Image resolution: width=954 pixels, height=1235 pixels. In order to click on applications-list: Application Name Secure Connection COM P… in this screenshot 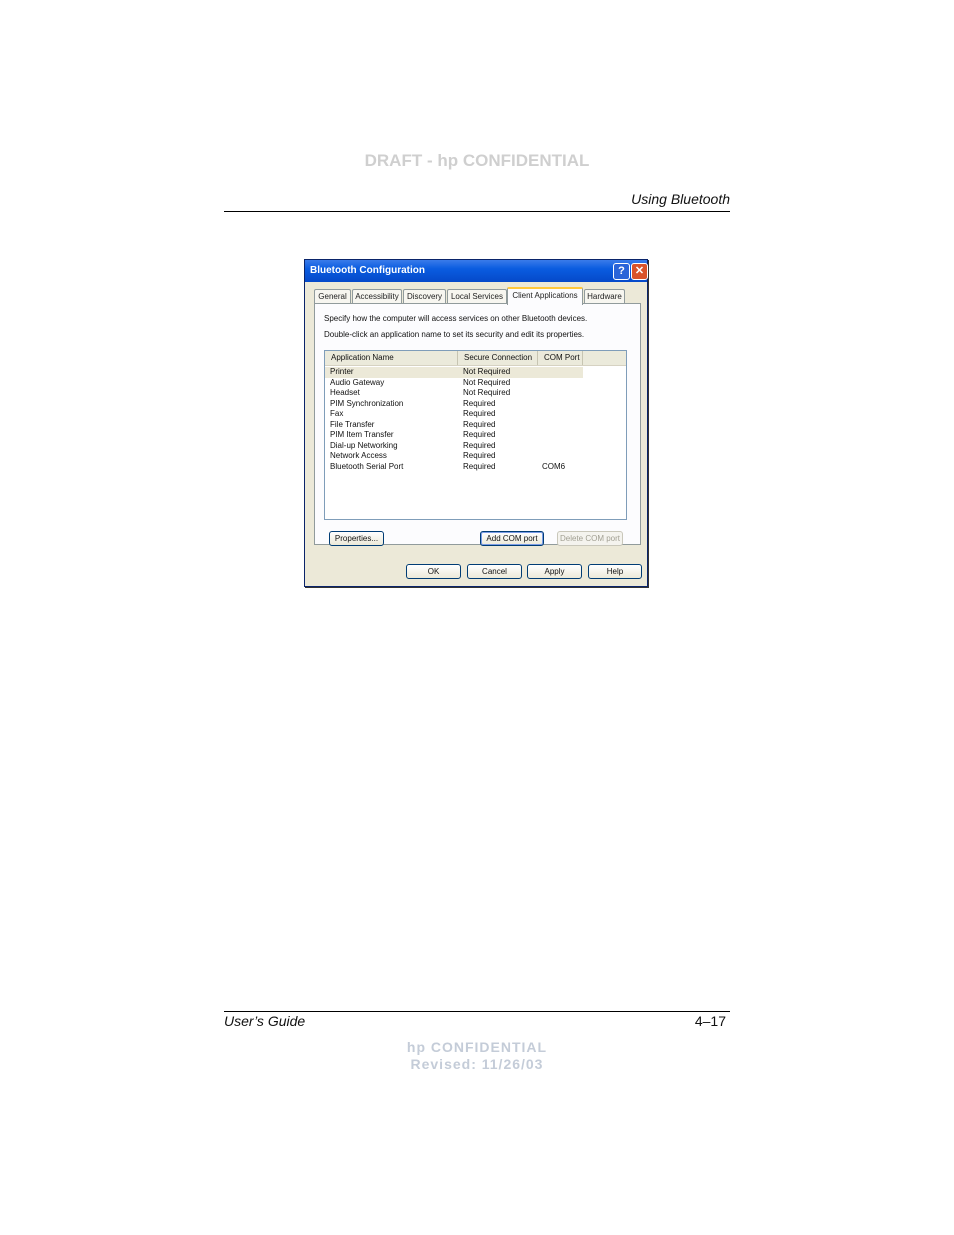, I will do `click(475, 435)`.